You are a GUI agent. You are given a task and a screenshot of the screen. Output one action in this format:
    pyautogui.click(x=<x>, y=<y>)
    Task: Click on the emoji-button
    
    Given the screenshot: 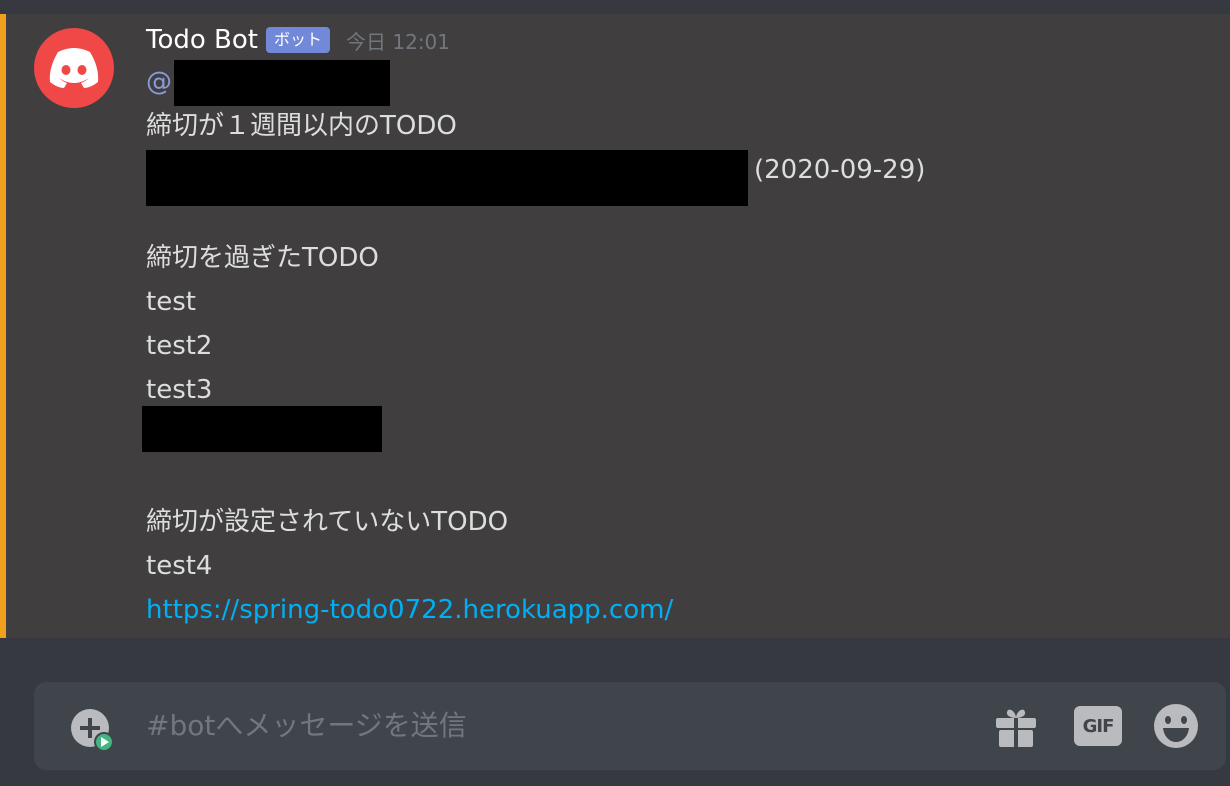 What is the action you would take?
    pyautogui.click(x=1176, y=726)
    